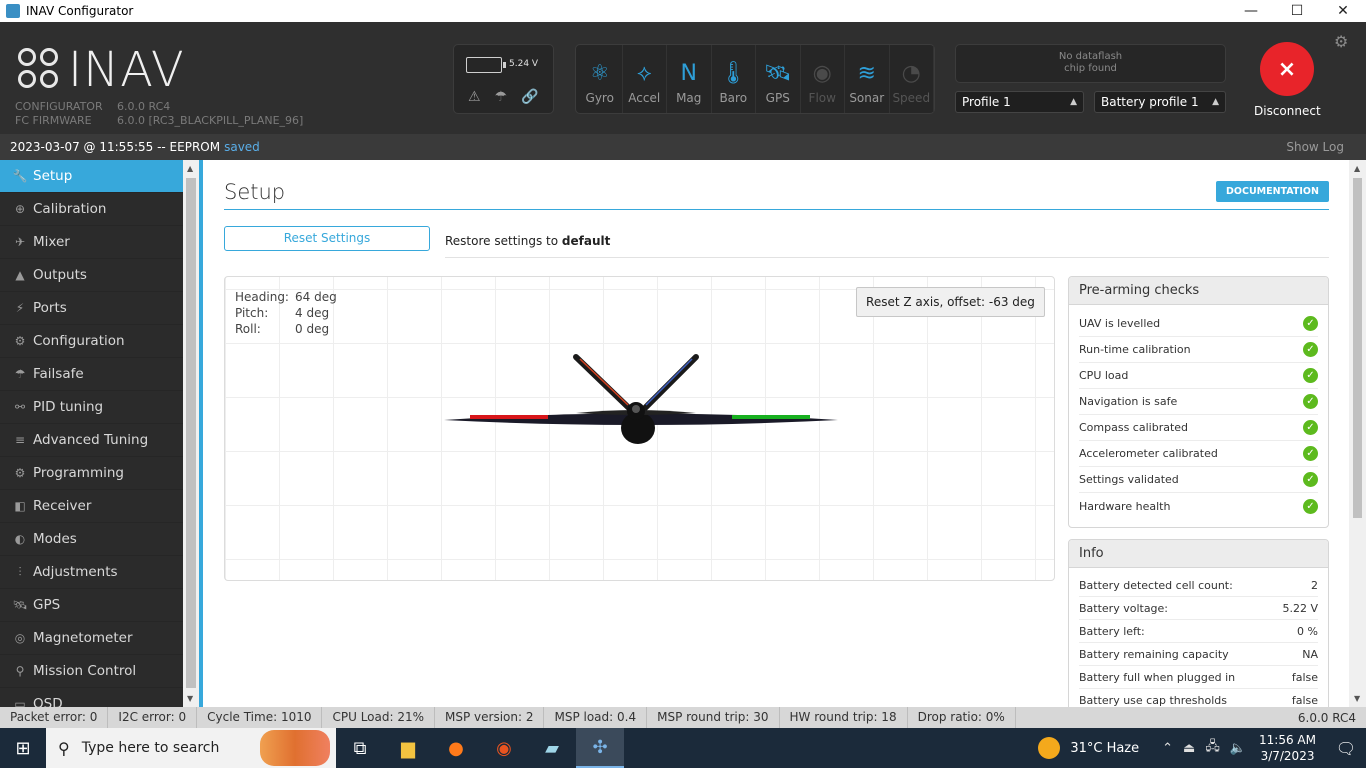  What do you see at coordinates (20, 275) in the screenshot?
I see `outputs-icon: ▲` at bounding box center [20, 275].